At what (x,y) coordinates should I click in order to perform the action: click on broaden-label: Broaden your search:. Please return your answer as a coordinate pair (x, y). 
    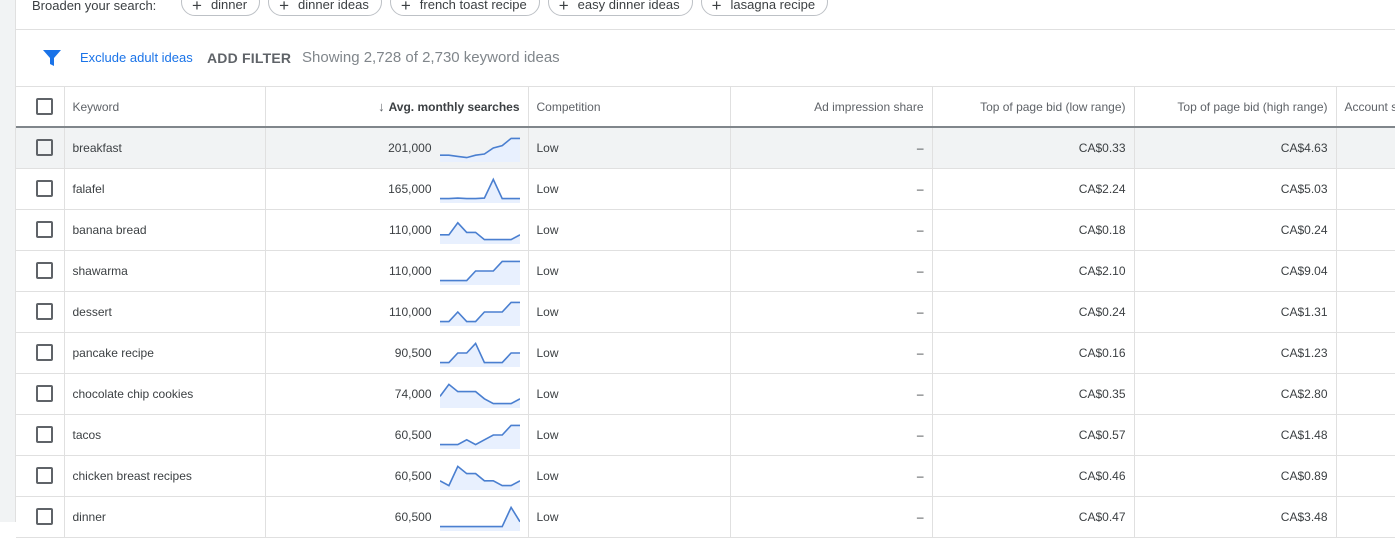
    Looking at the image, I should click on (94, 6).